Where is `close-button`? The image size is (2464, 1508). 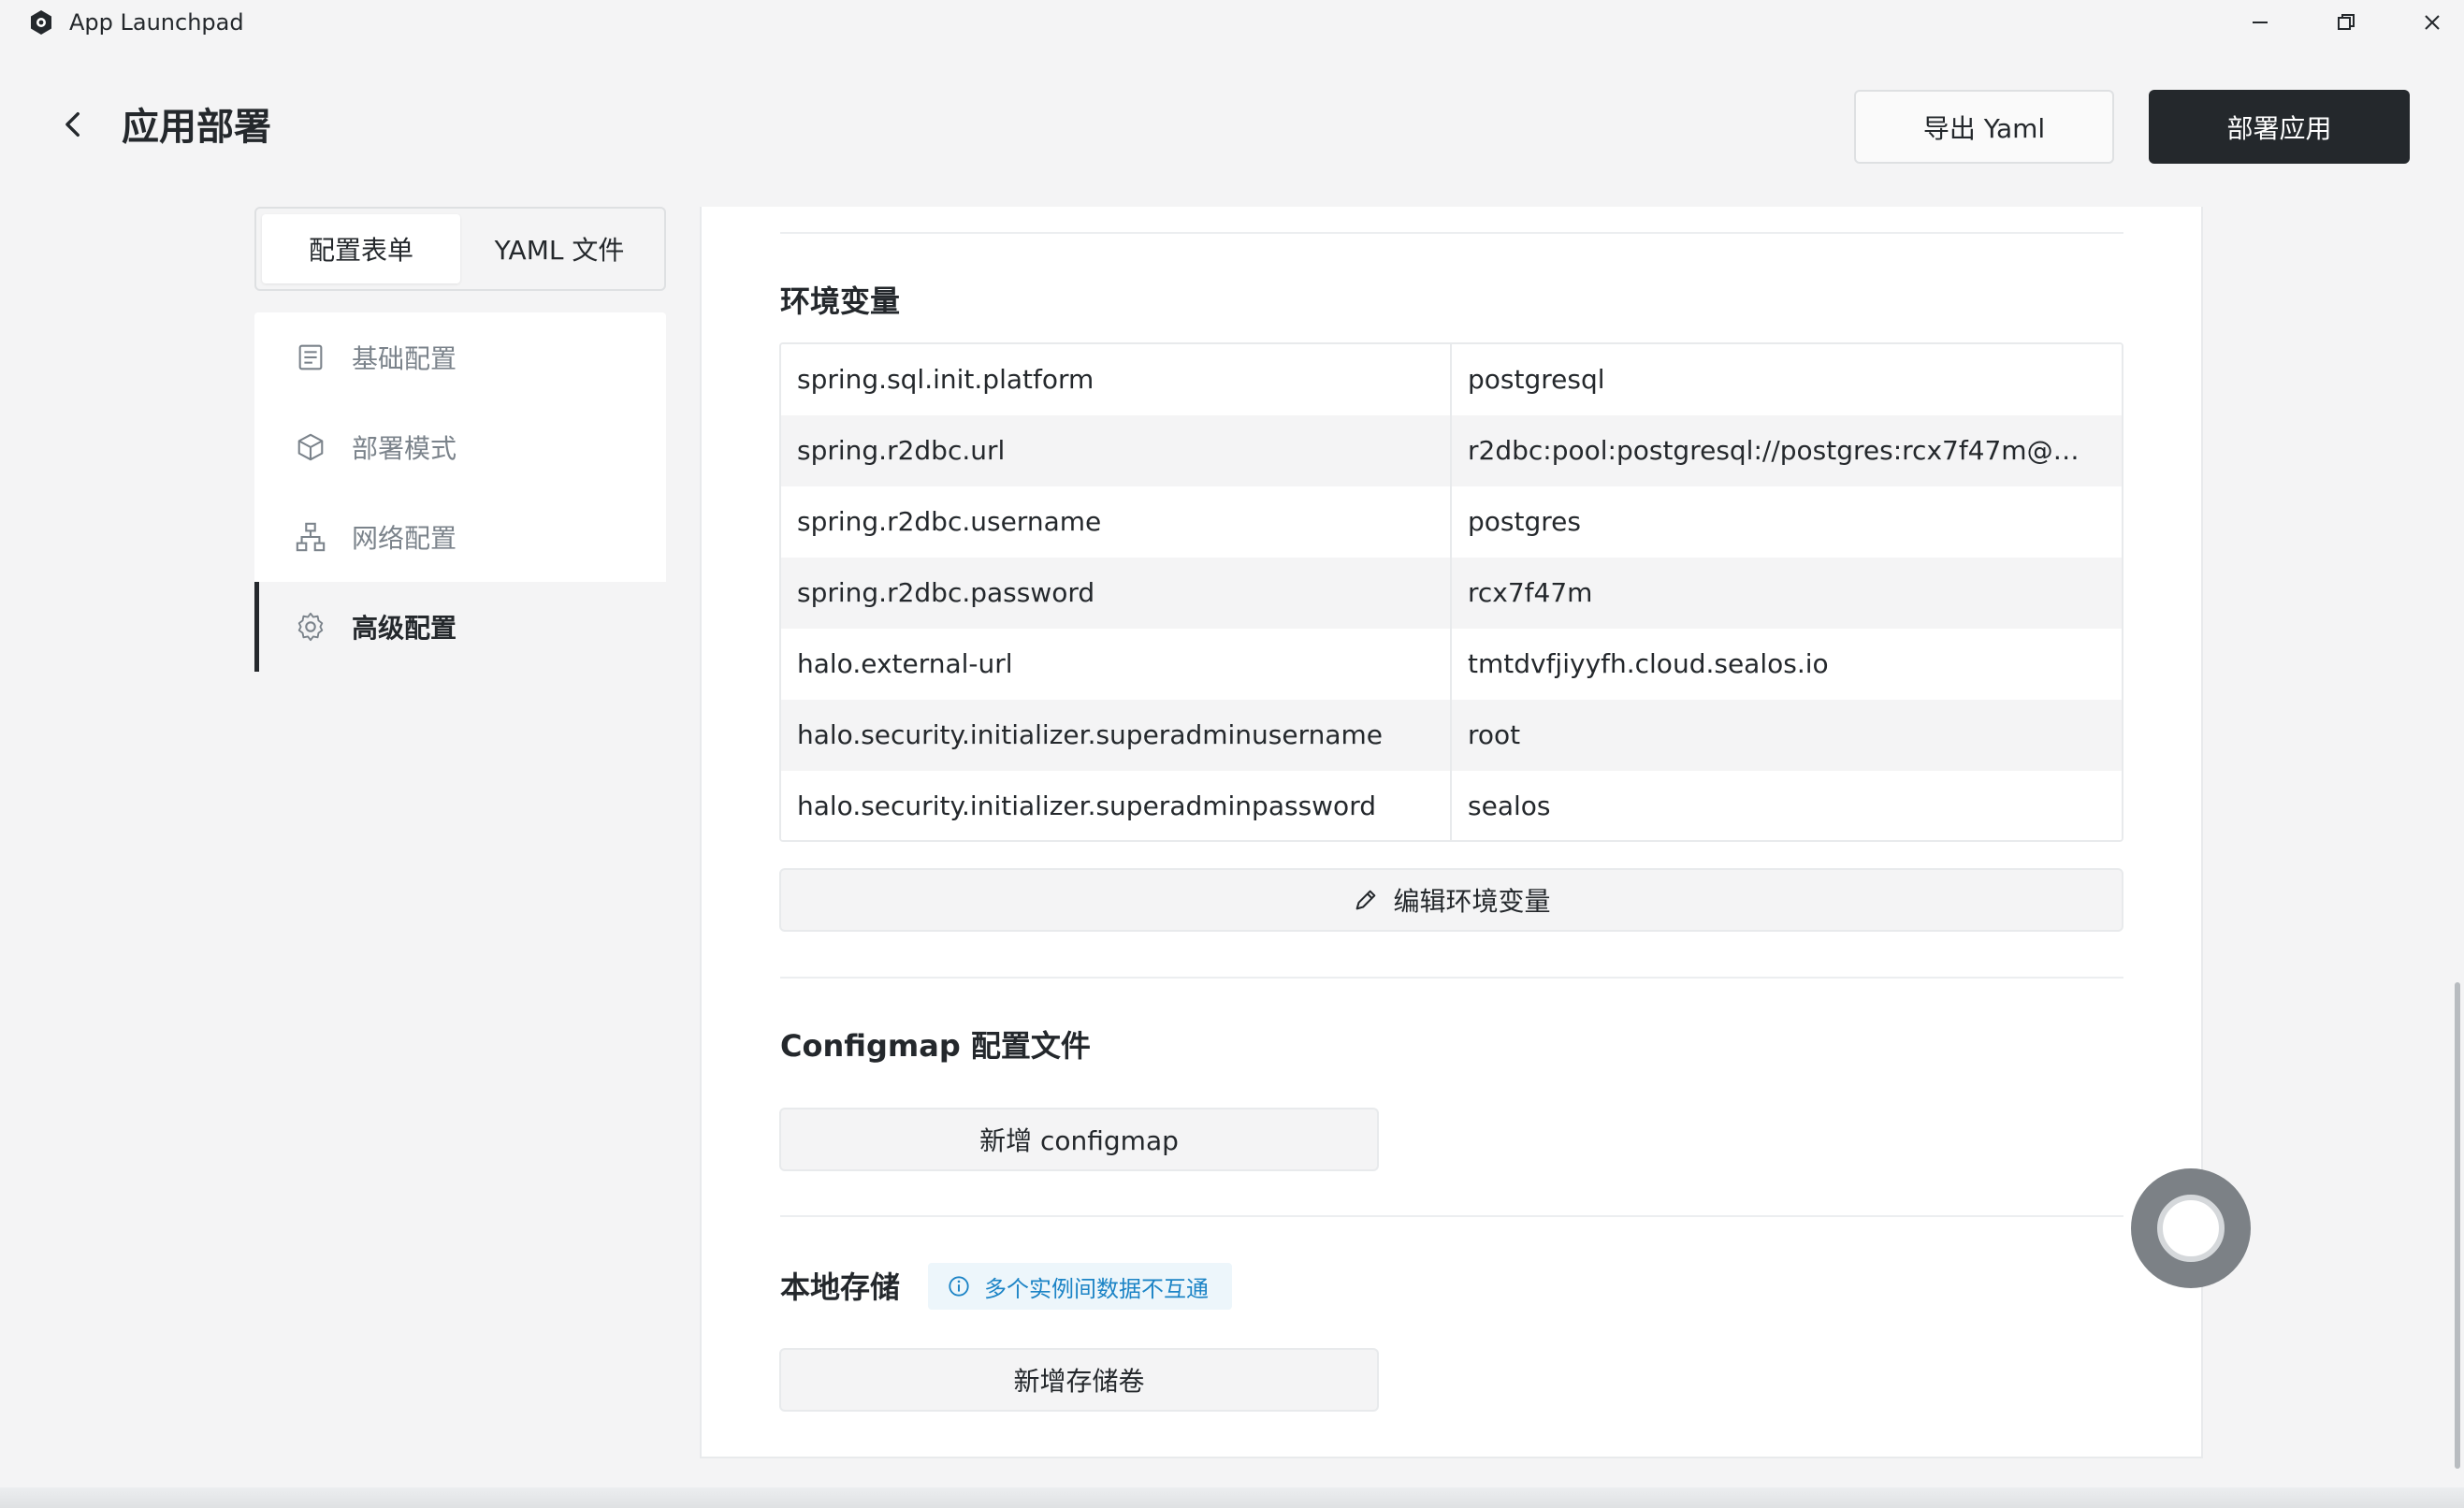
close-button is located at coordinates (2432, 22).